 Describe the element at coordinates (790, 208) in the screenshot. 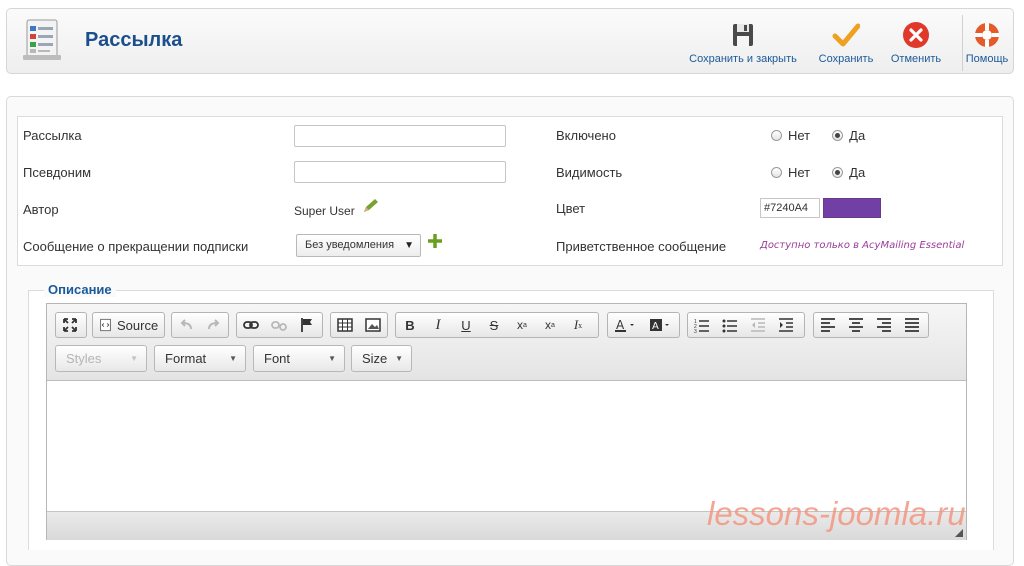

I see `color-hex-input: #7240A4` at that location.